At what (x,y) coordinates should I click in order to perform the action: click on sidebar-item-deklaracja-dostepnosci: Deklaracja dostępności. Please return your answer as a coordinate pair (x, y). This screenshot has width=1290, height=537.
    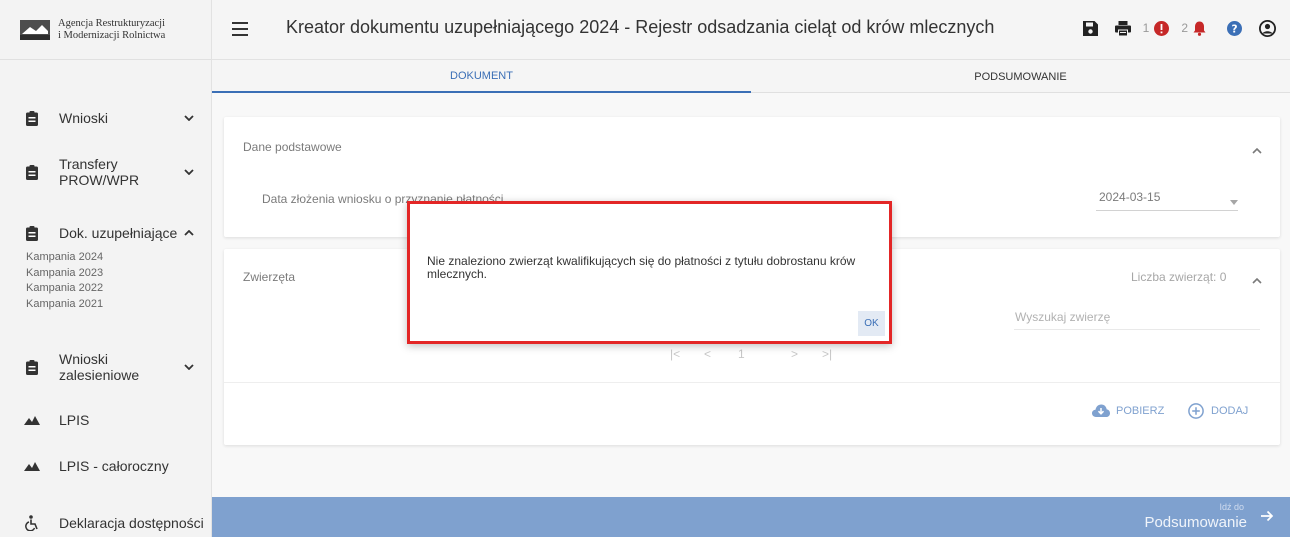
    Looking at the image, I should click on (106, 523).